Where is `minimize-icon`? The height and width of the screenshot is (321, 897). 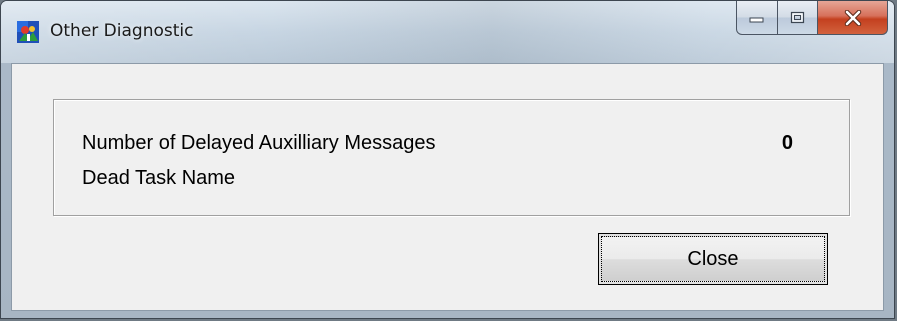
minimize-icon is located at coordinates (756, 19).